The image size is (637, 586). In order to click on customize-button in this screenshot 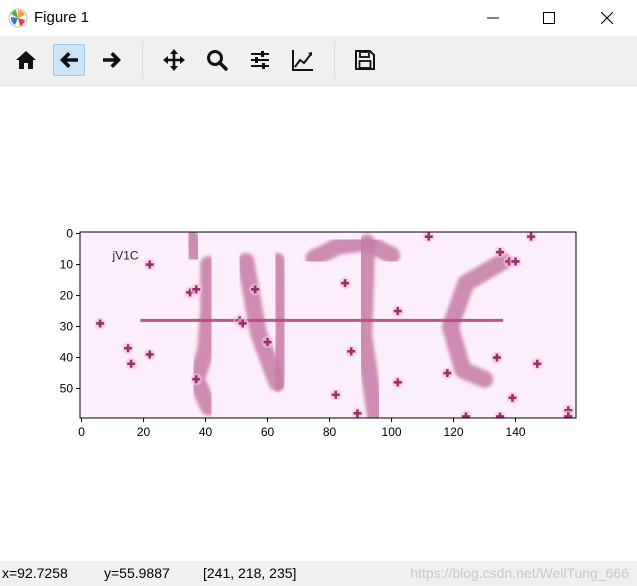, I will do `click(303, 60)`.